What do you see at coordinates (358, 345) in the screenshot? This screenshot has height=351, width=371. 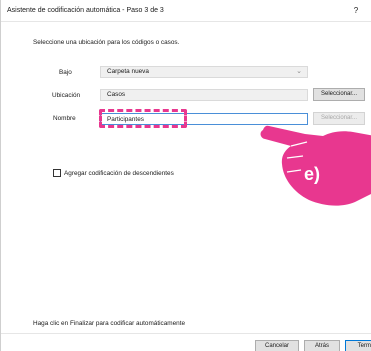 I see `finish-button: Termi` at bounding box center [358, 345].